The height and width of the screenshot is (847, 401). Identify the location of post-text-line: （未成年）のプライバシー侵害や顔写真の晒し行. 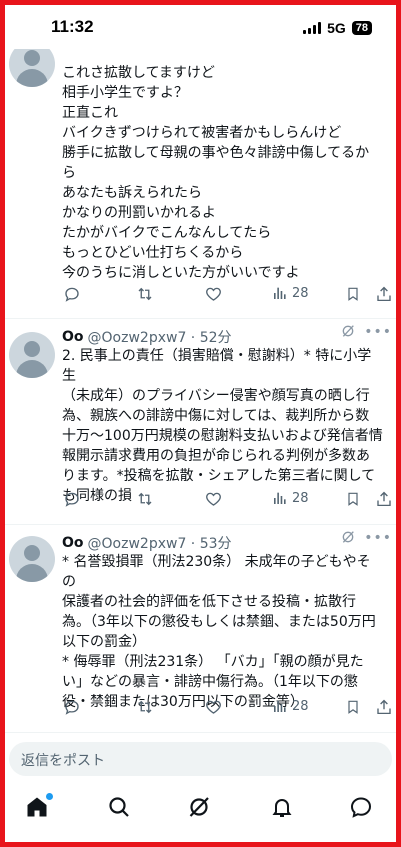
(216, 396).